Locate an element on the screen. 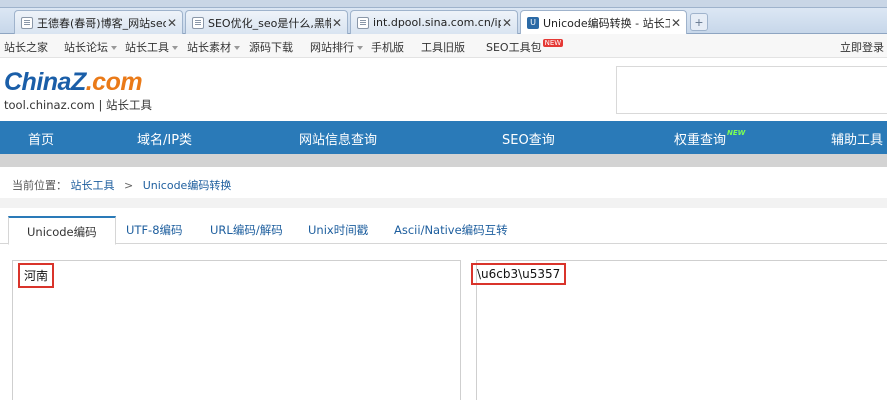 The height and width of the screenshot is (400, 887). main-nav-label: 权重查询 is located at coordinates (700, 140).